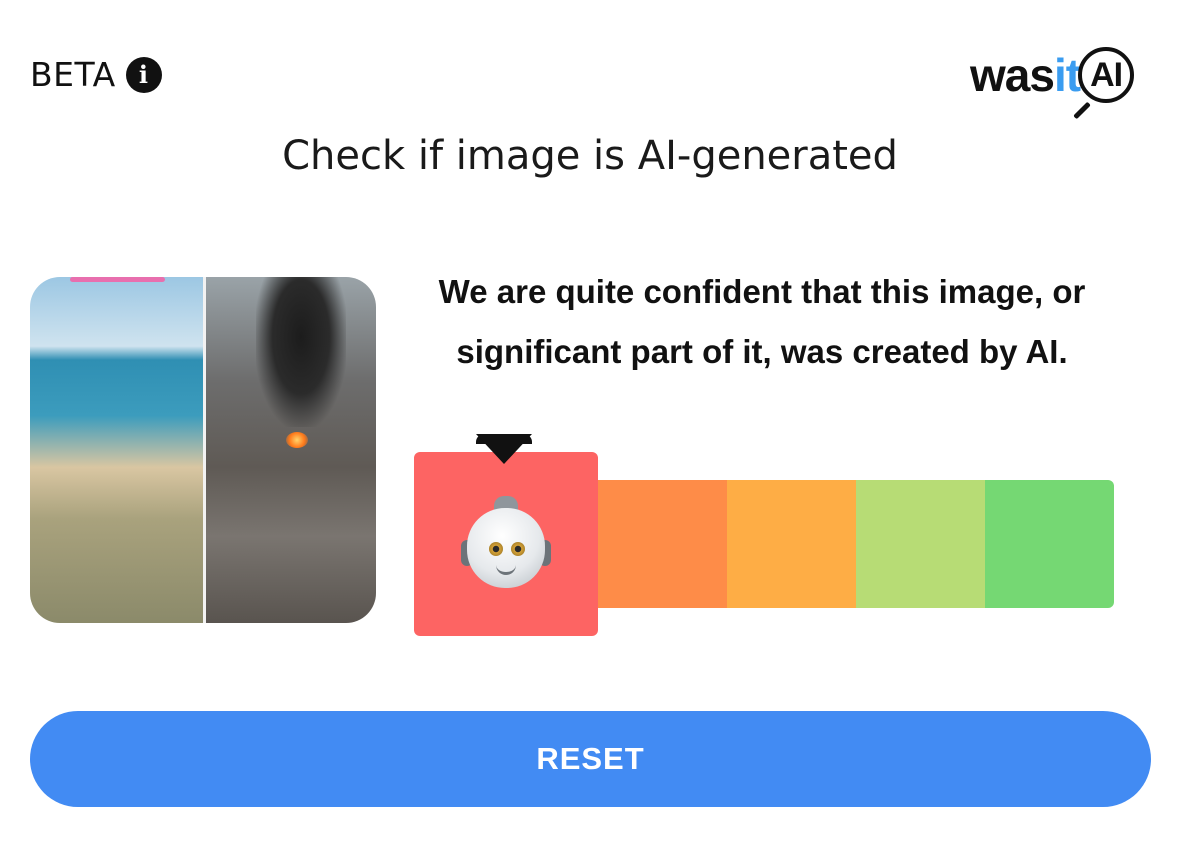 The width and height of the screenshot is (1200, 854). I want to click on meter-pointer-icon, so click(504, 449).